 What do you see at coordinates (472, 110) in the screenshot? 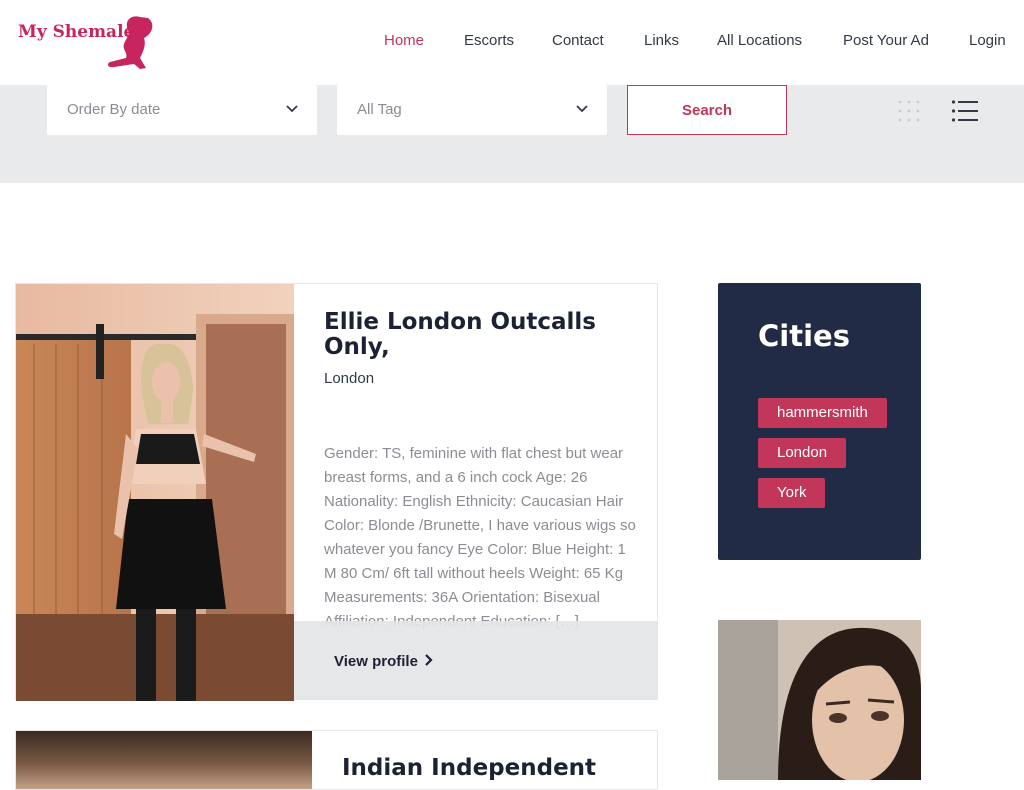
I see `tag-select: All Tag` at bounding box center [472, 110].